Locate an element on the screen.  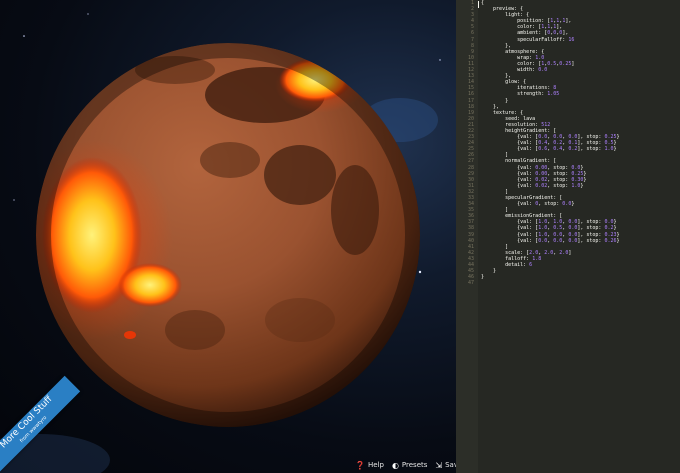
help-label: Help is located at coordinates (375, 465).